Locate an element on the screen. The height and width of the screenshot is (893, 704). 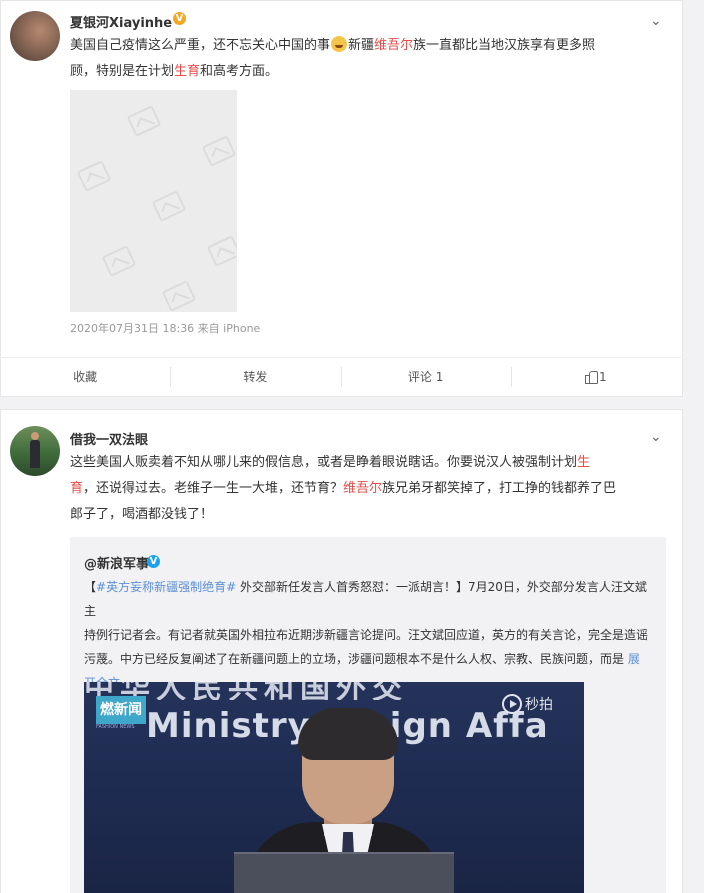
like-button: 1 is located at coordinates (595, 377).